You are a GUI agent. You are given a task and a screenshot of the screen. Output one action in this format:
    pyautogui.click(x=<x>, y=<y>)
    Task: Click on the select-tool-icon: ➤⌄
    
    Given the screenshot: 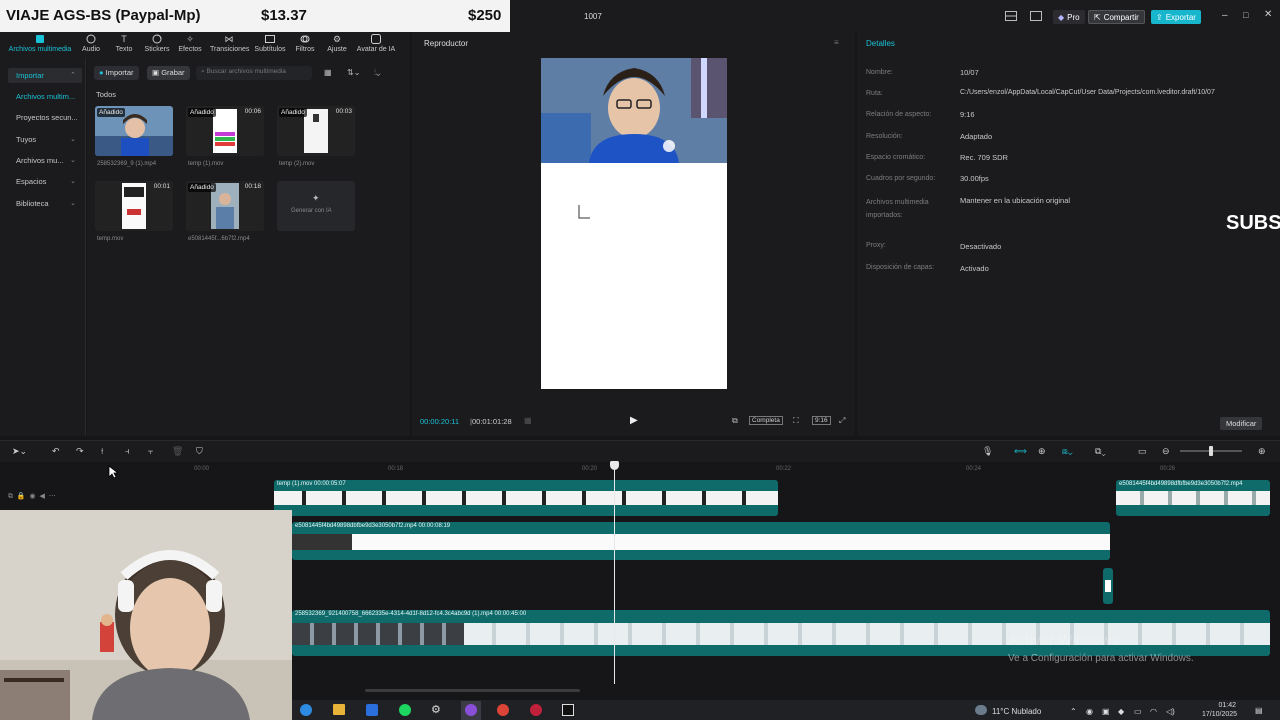 What is the action you would take?
    pyautogui.click(x=19, y=451)
    